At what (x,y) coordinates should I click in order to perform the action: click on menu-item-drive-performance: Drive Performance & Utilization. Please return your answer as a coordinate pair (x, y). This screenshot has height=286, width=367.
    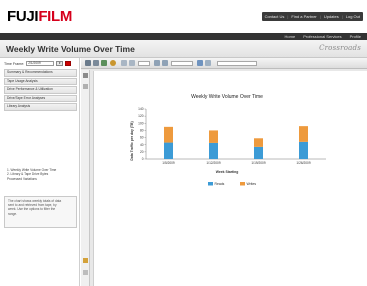
    Looking at the image, I should click on (40, 90).